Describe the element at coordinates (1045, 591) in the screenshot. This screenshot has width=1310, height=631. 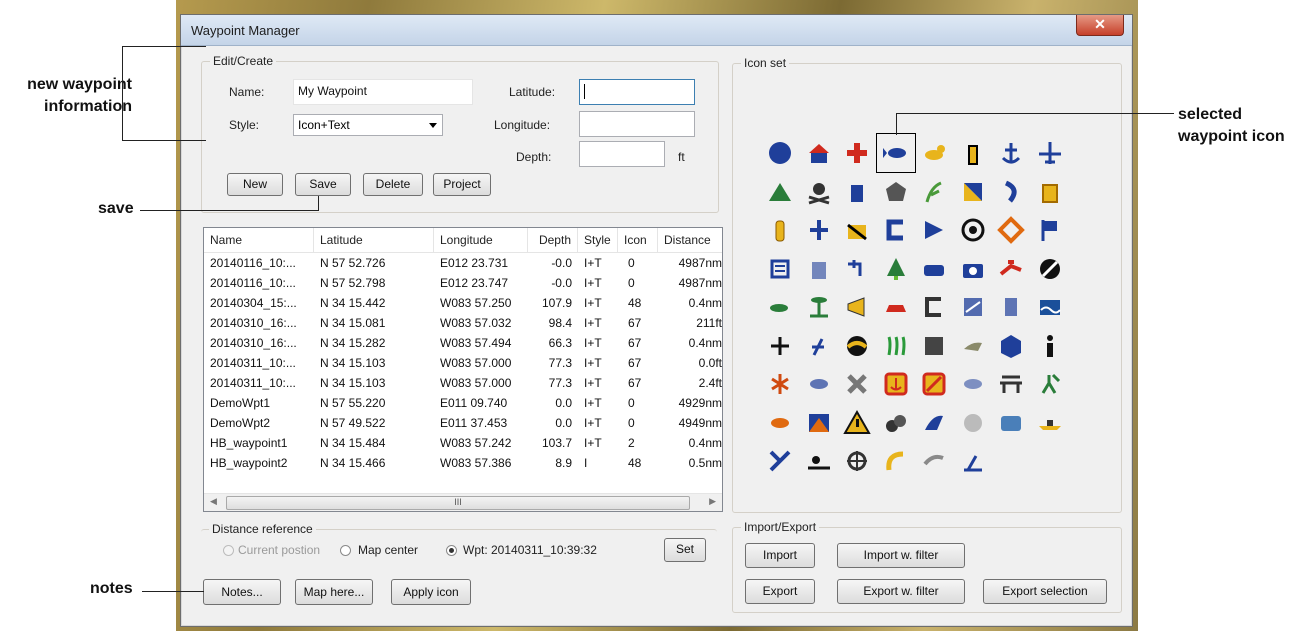
I see `export-selection-button: Export selection` at that location.